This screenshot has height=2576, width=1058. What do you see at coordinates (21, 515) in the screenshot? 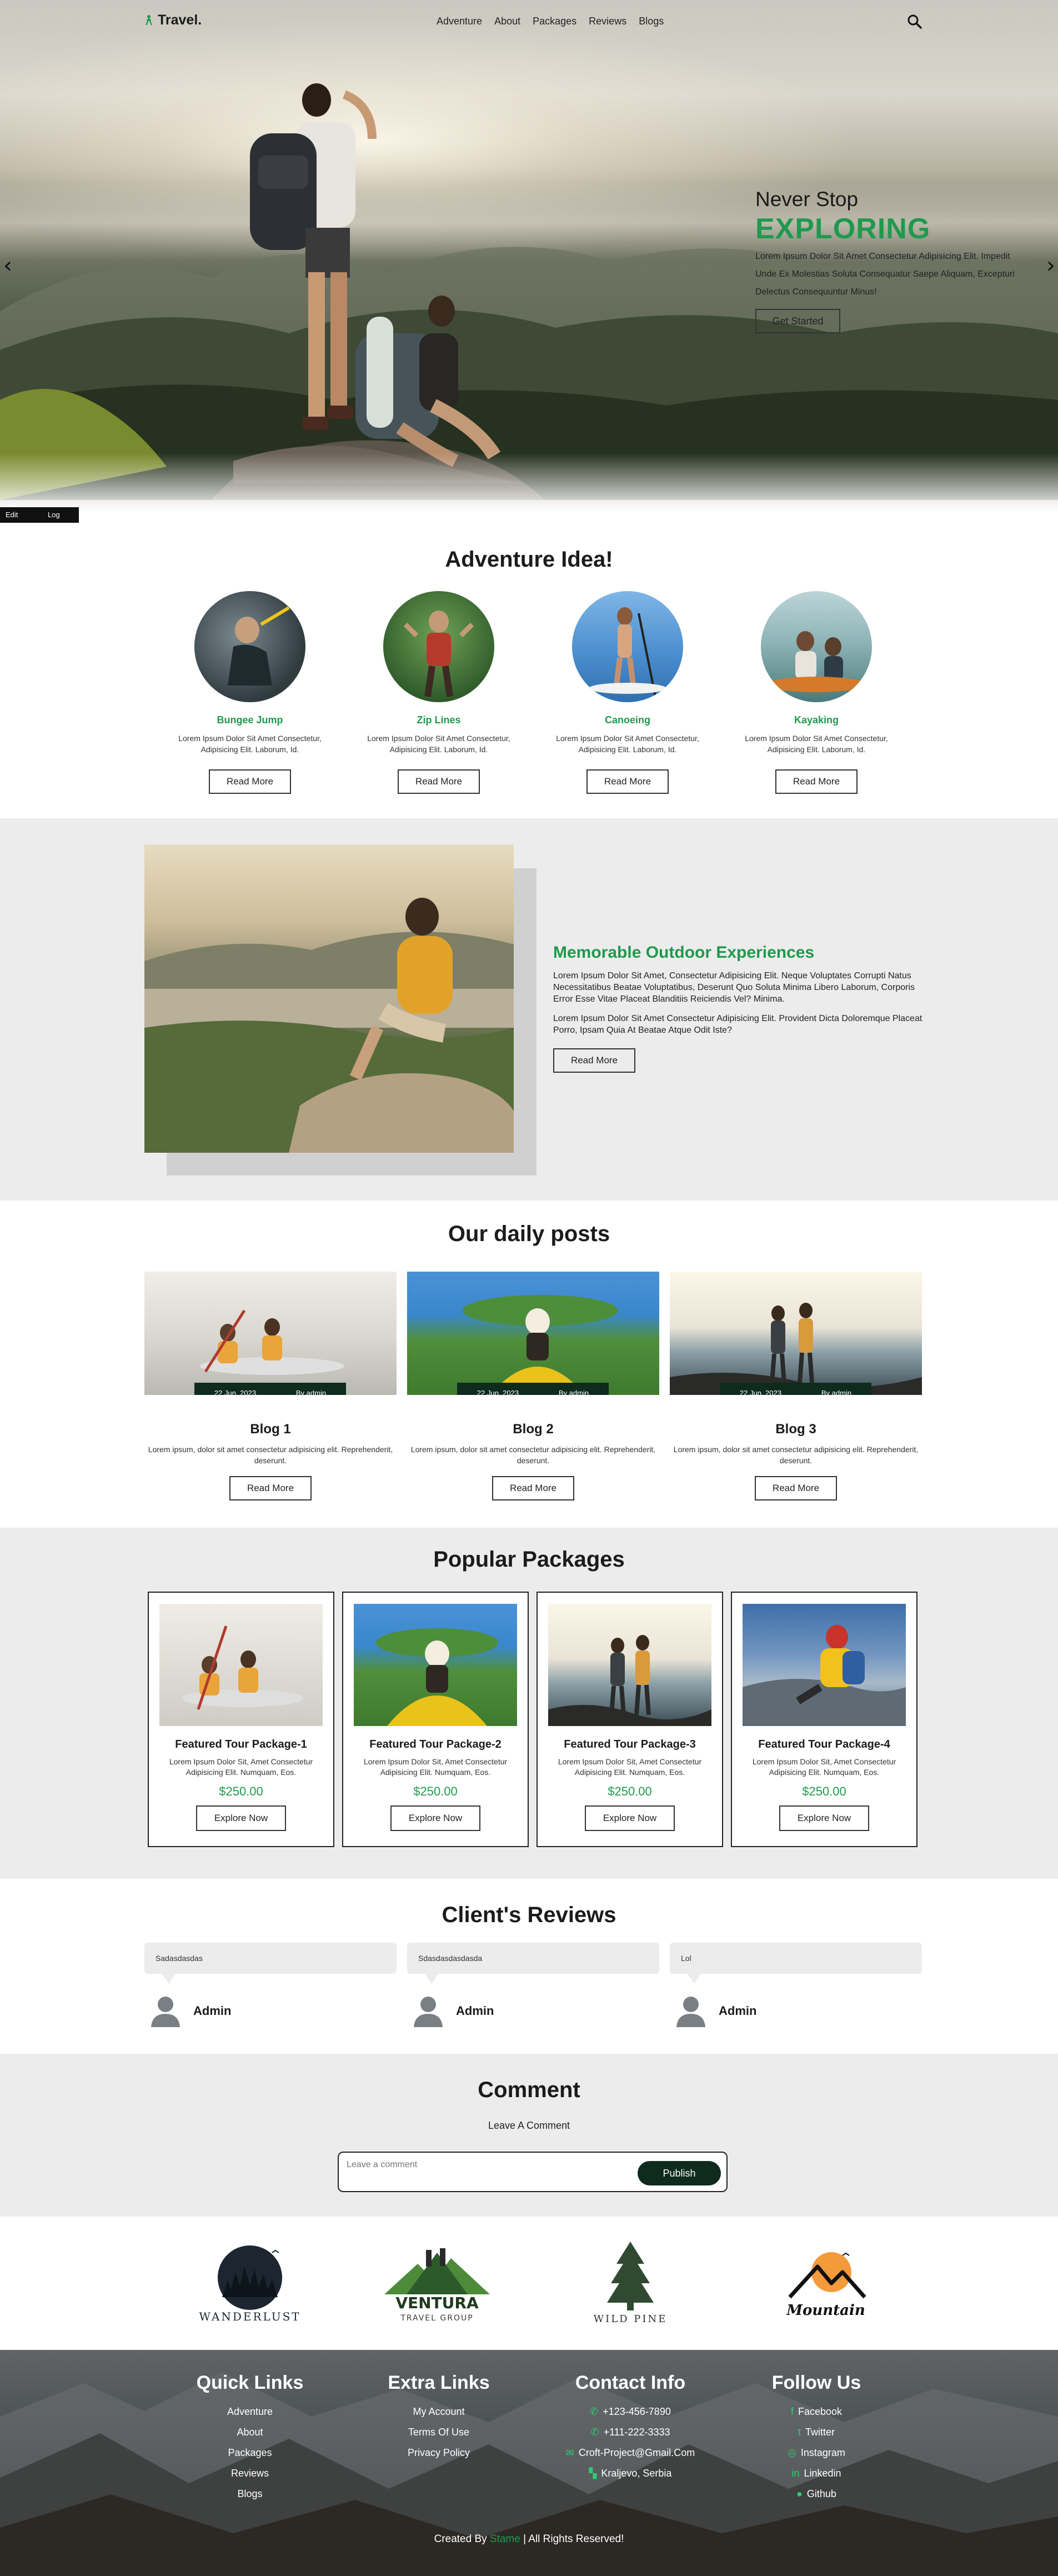
I see `edit-page-link: Edit Page` at bounding box center [21, 515].